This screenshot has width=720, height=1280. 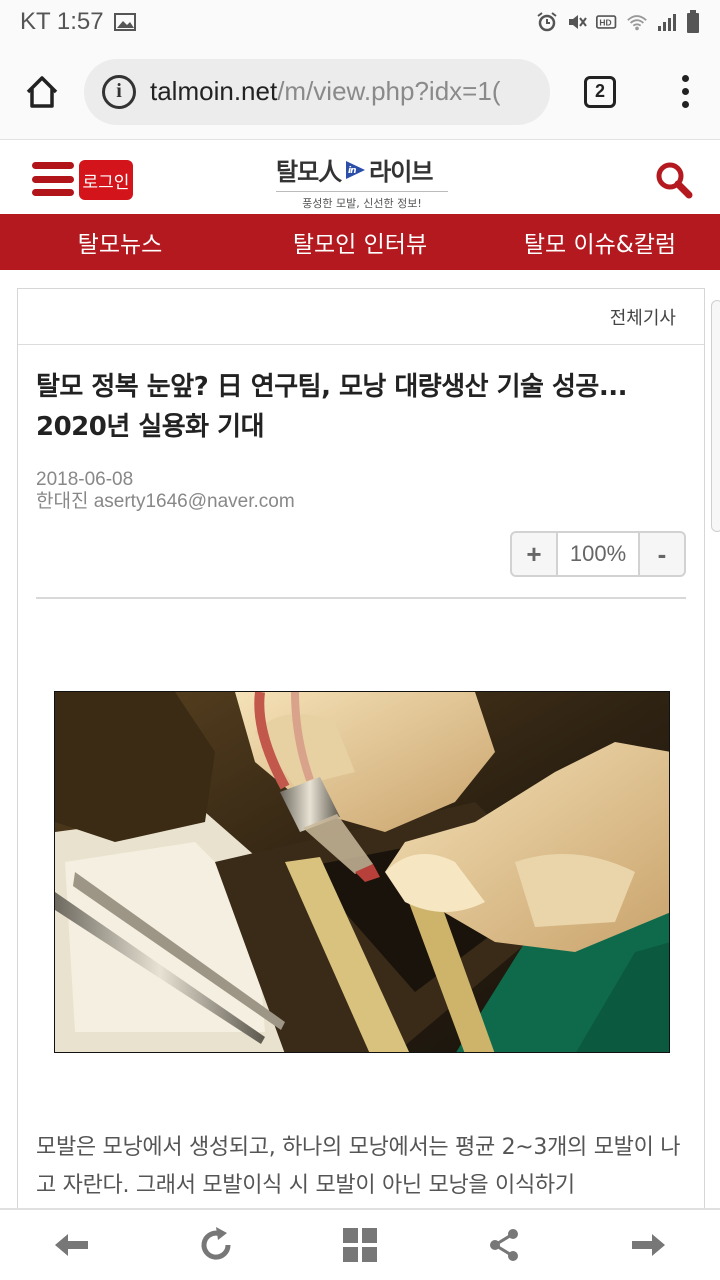 I want to click on font-zoom-control: + 100% -, so click(x=598, y=554).